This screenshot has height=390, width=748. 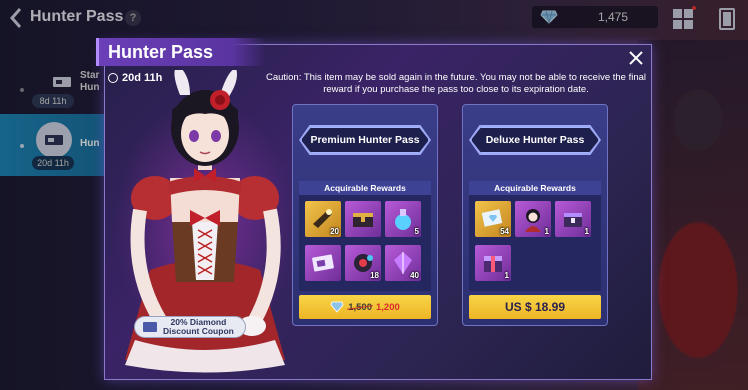 I want to click on premium-buy-button: 1,500 1,200, so click(x=365, y=307).